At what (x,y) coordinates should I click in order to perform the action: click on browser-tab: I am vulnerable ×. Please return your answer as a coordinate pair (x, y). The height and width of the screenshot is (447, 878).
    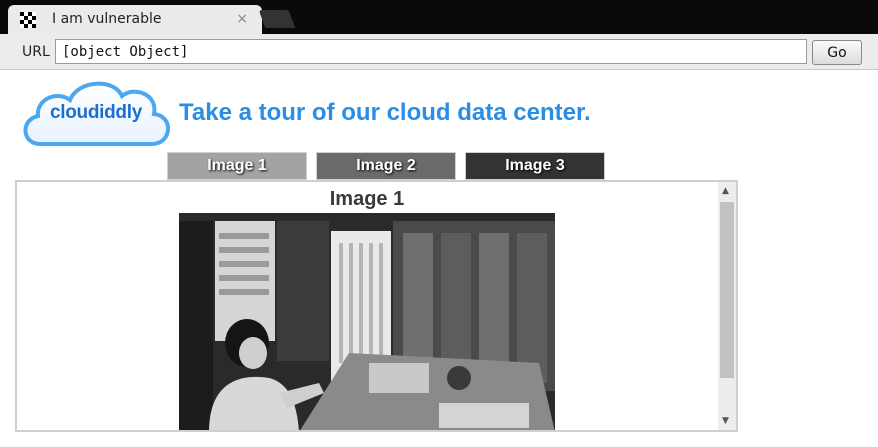
    Looking at the image, I should click on (135, 19).